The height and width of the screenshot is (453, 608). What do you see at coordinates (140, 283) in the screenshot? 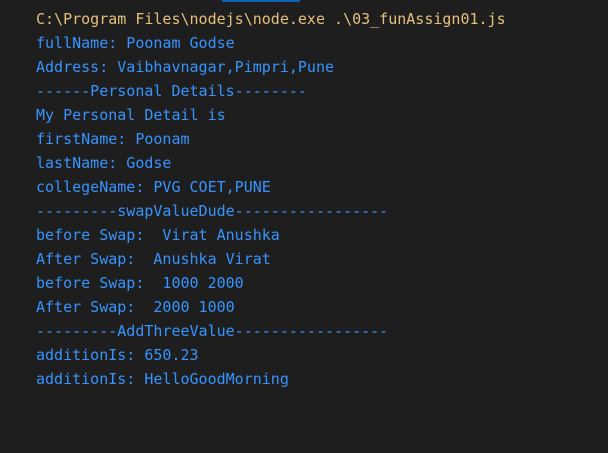
I see `output-line: before Swap: 1000 2000` at bounding box center [140, 283].